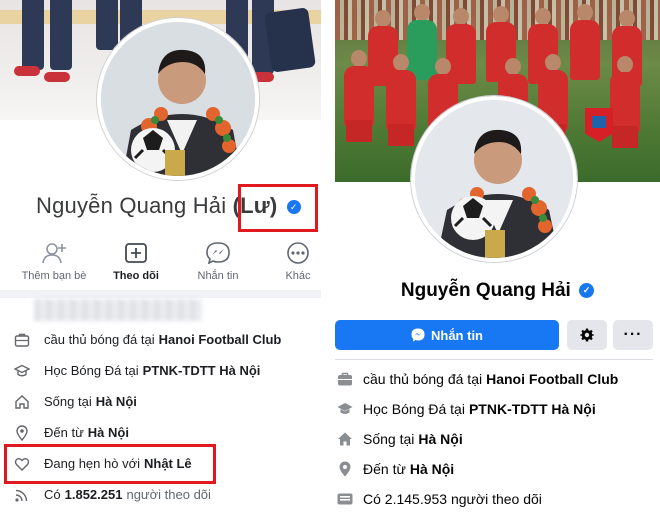 This screenshot has width=660, height=512. Describe the element at coordinates (54, 253) in the screenshot. I see `add-friend-icon` at that location.